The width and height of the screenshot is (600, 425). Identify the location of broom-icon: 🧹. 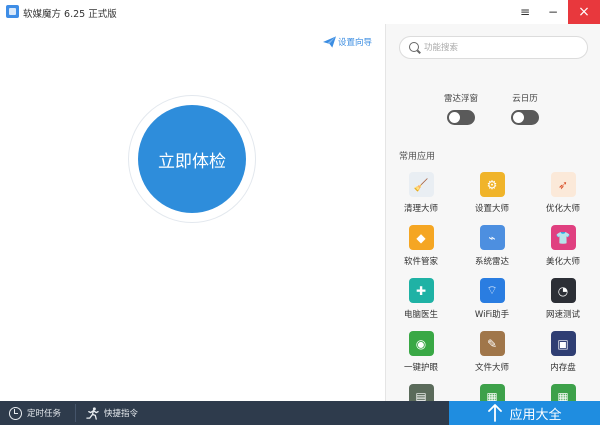
(421, 184).